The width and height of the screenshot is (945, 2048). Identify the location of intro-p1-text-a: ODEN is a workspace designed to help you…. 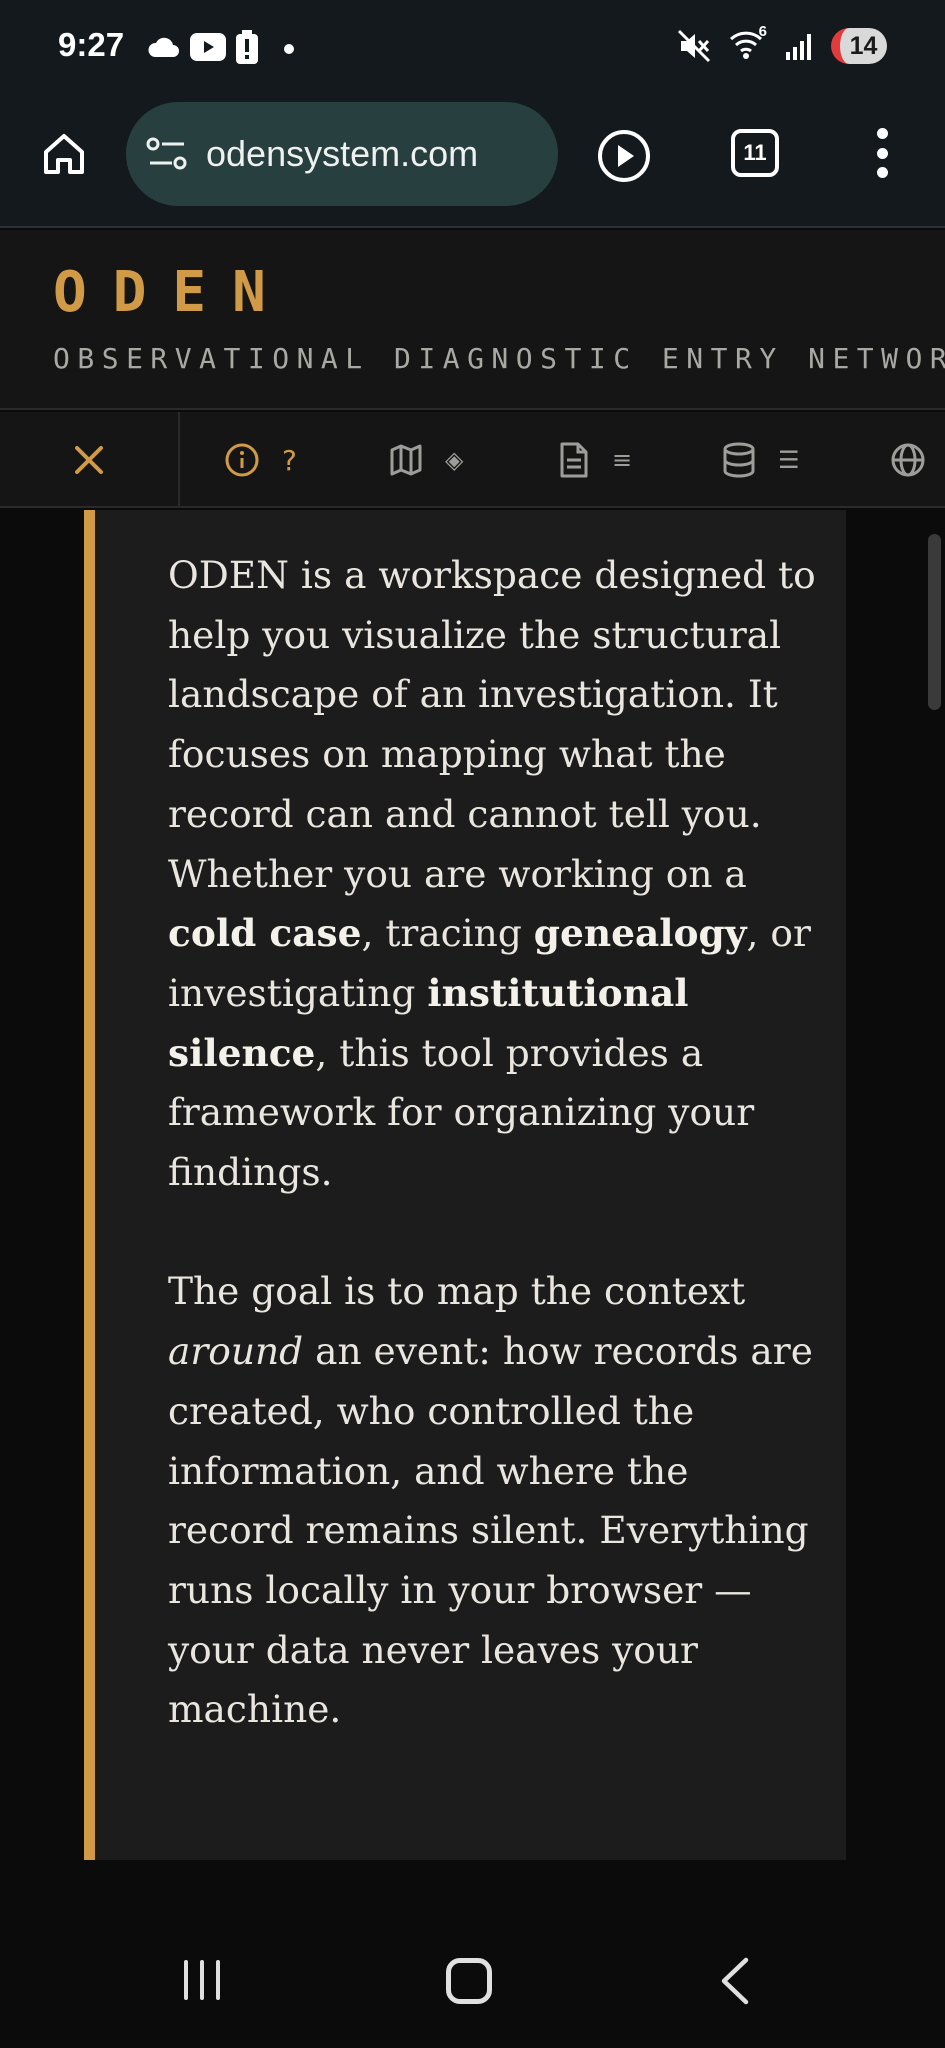
(492, 724).